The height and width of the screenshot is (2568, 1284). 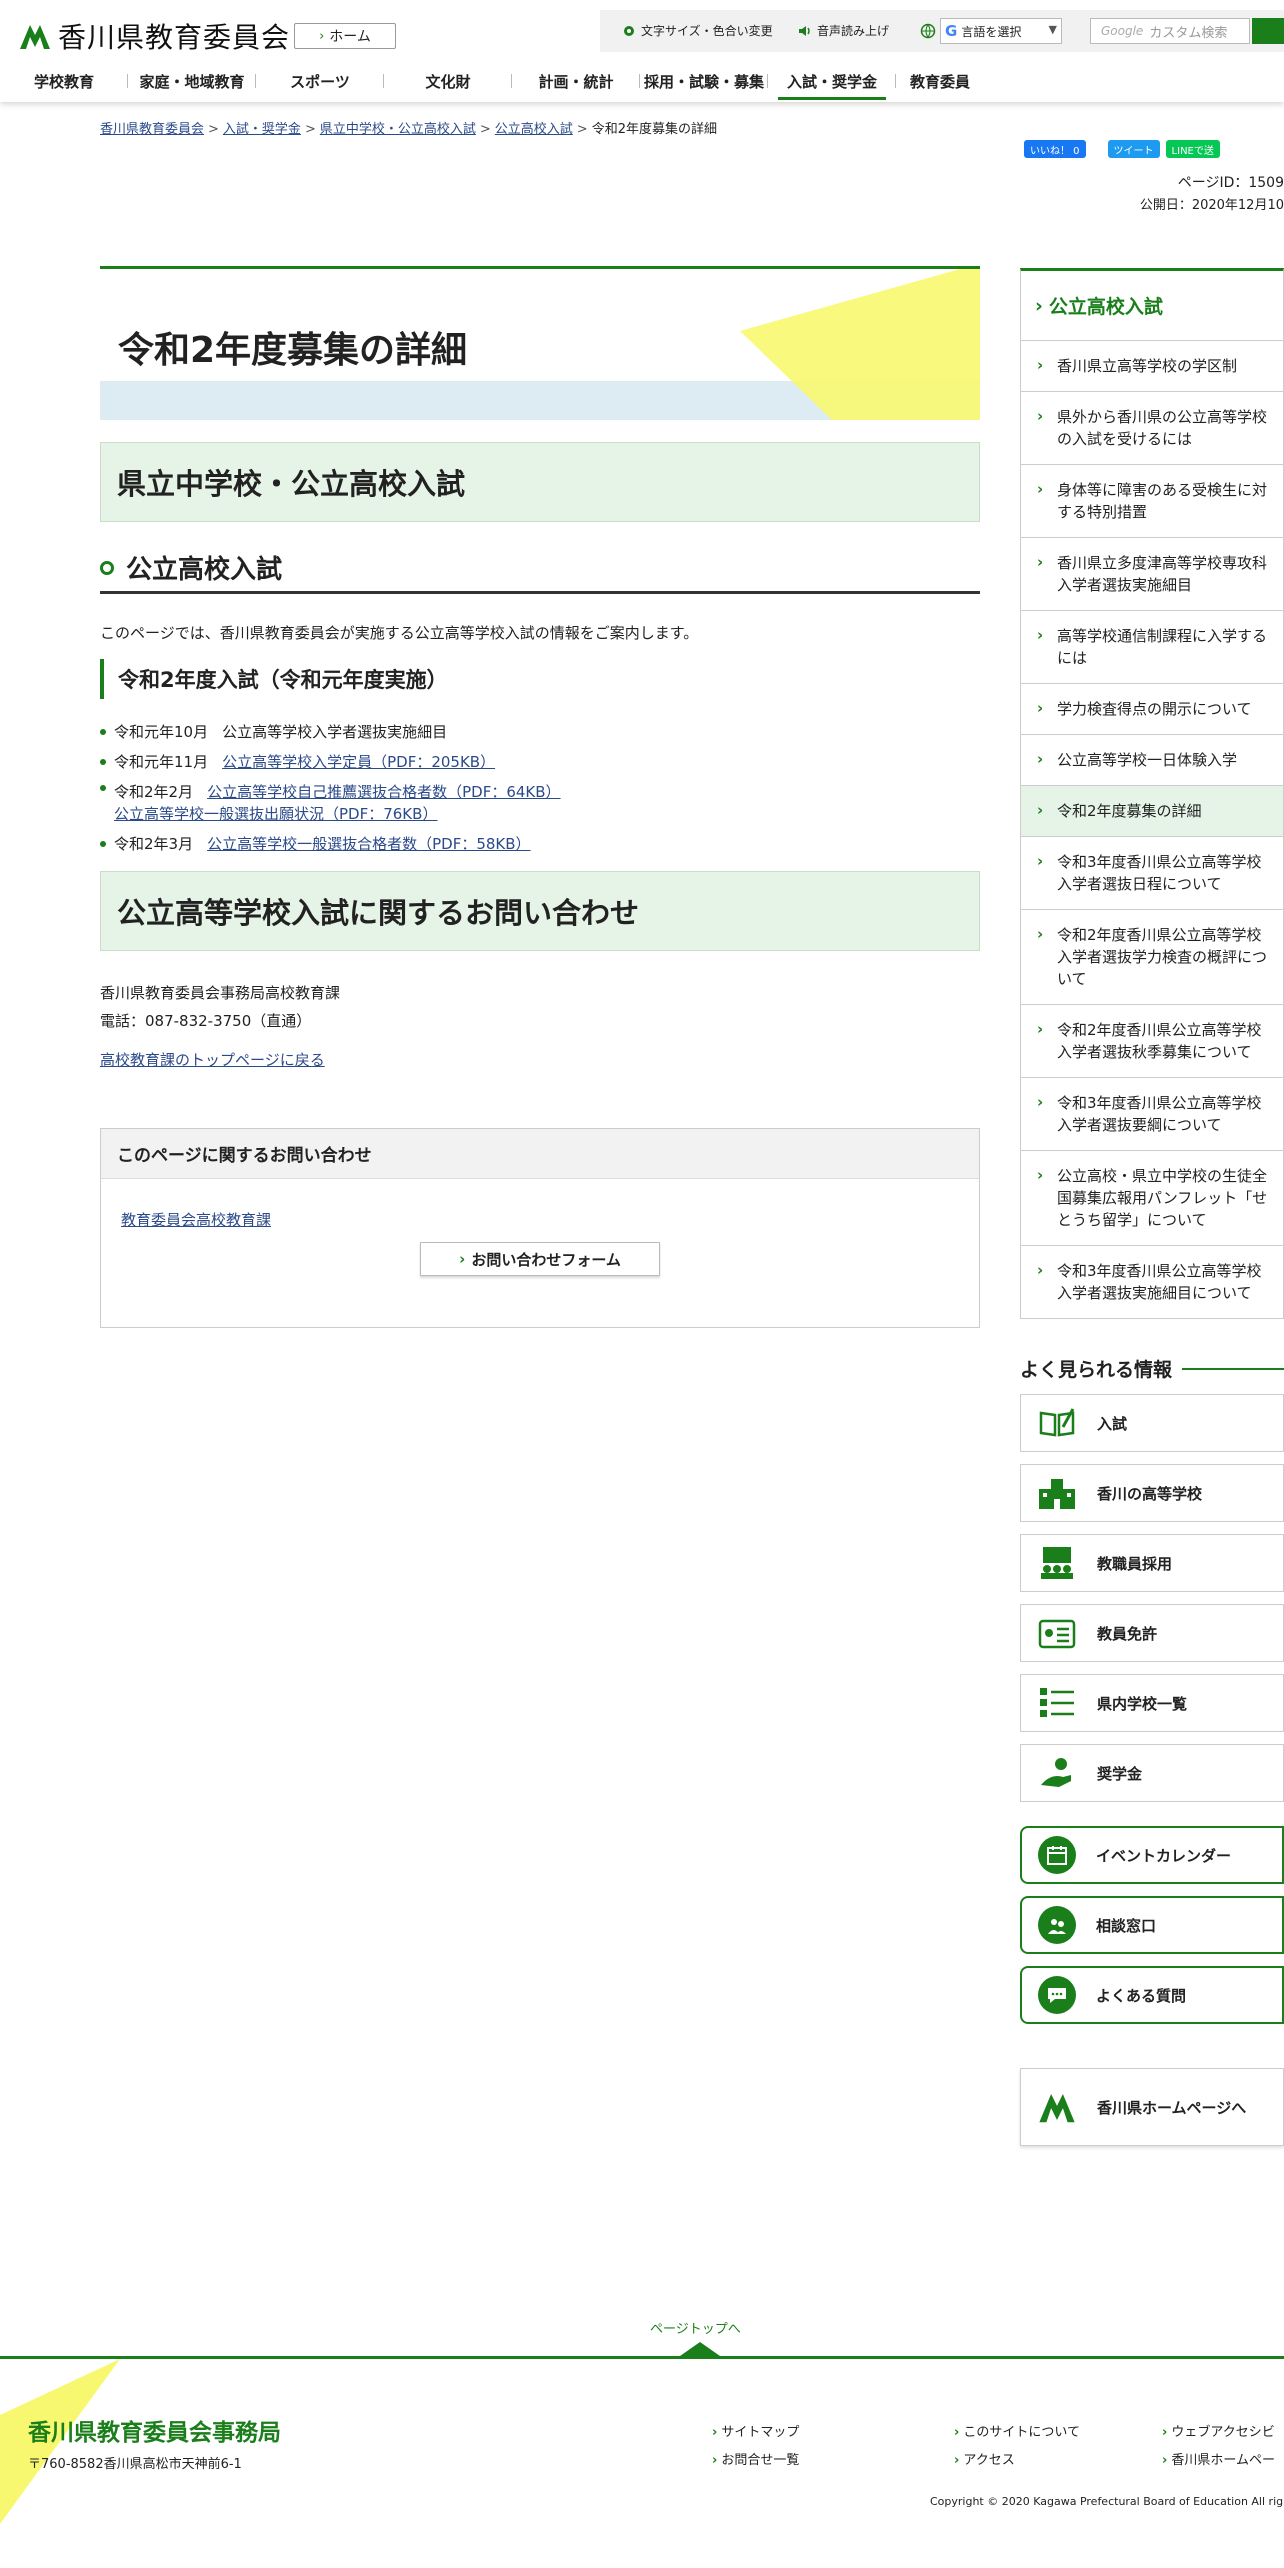 What do you see at coordinates (540, 343) in the screenshot?
I see `title-box: 令和2年度募集の詳細` at bounding box center [540, 343].